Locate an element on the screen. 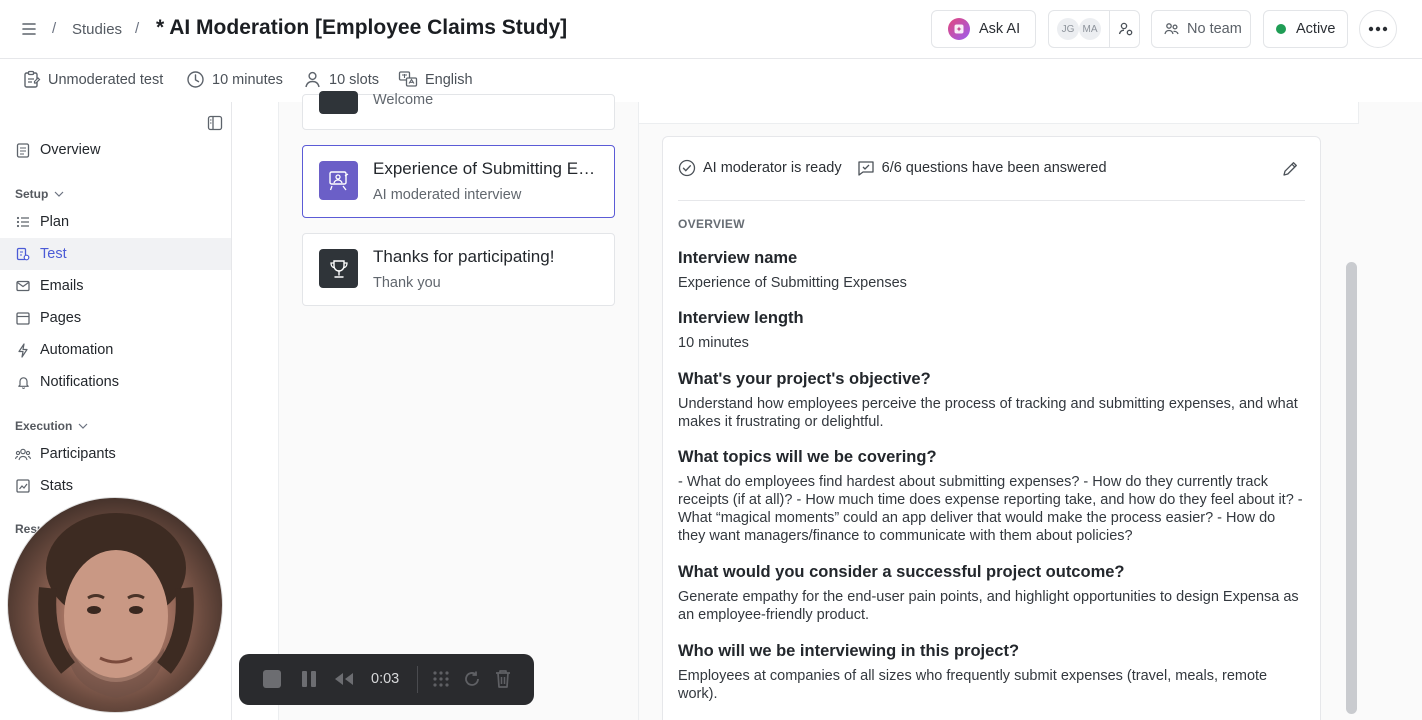 The image size is (1422, 720). duration-label: 10 minutes is located at coordinates (247, 79).